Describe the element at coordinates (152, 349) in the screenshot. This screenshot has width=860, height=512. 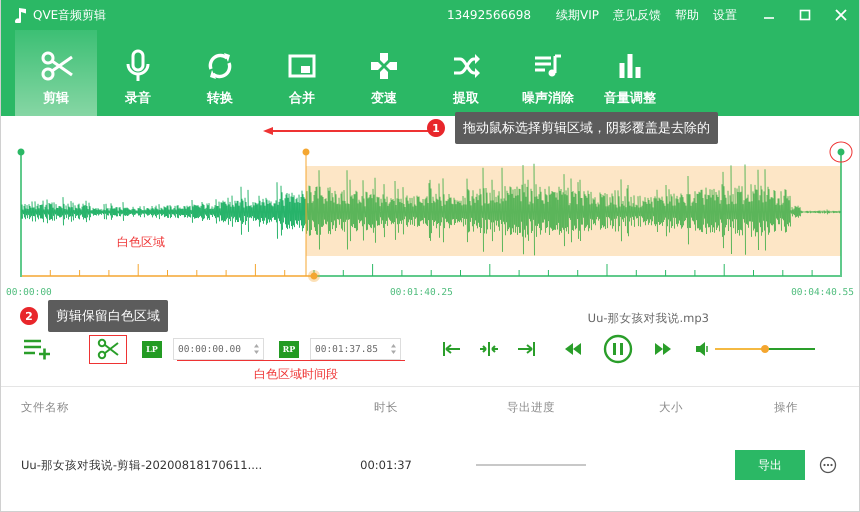
I see `marker-badge: LP` at that location.